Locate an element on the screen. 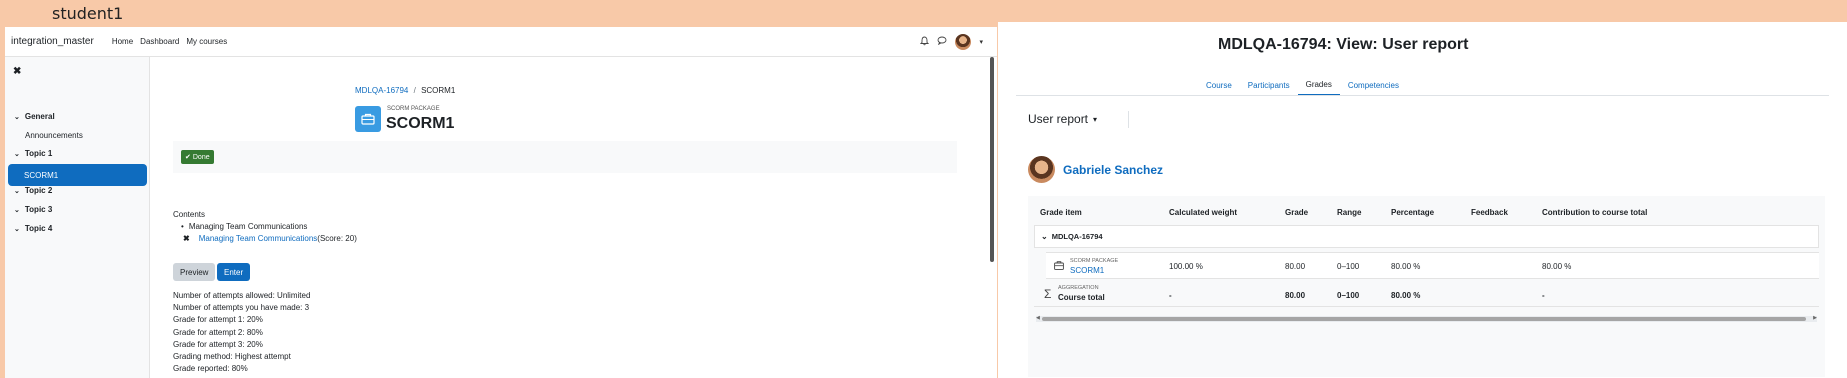  preview-button: Preview is located at coordinates (194, 272).